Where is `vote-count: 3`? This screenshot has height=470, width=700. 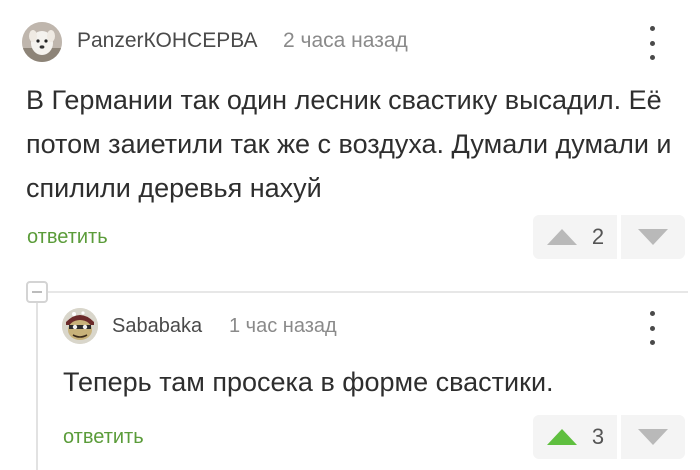
vote-count: 3 is located at coordinates (598, 436).